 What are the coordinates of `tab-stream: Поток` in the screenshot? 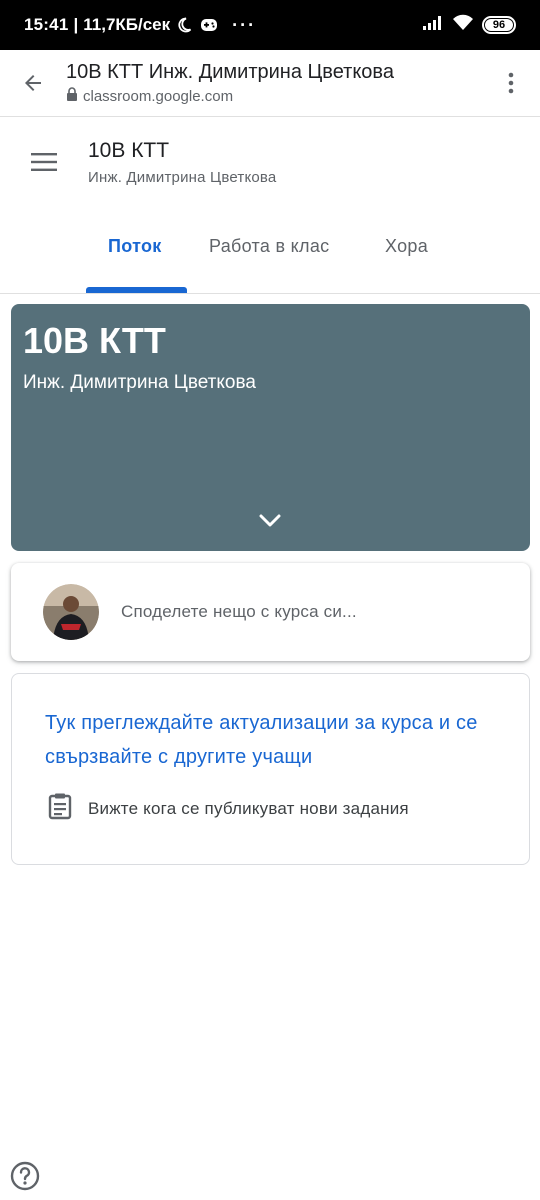 It's located at (135, 246).